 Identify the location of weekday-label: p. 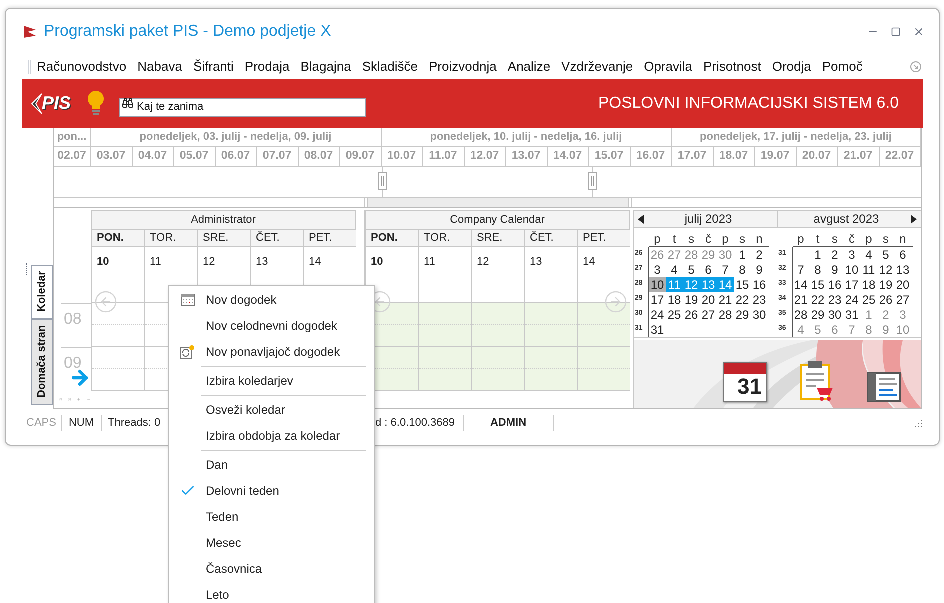
(869, 238).